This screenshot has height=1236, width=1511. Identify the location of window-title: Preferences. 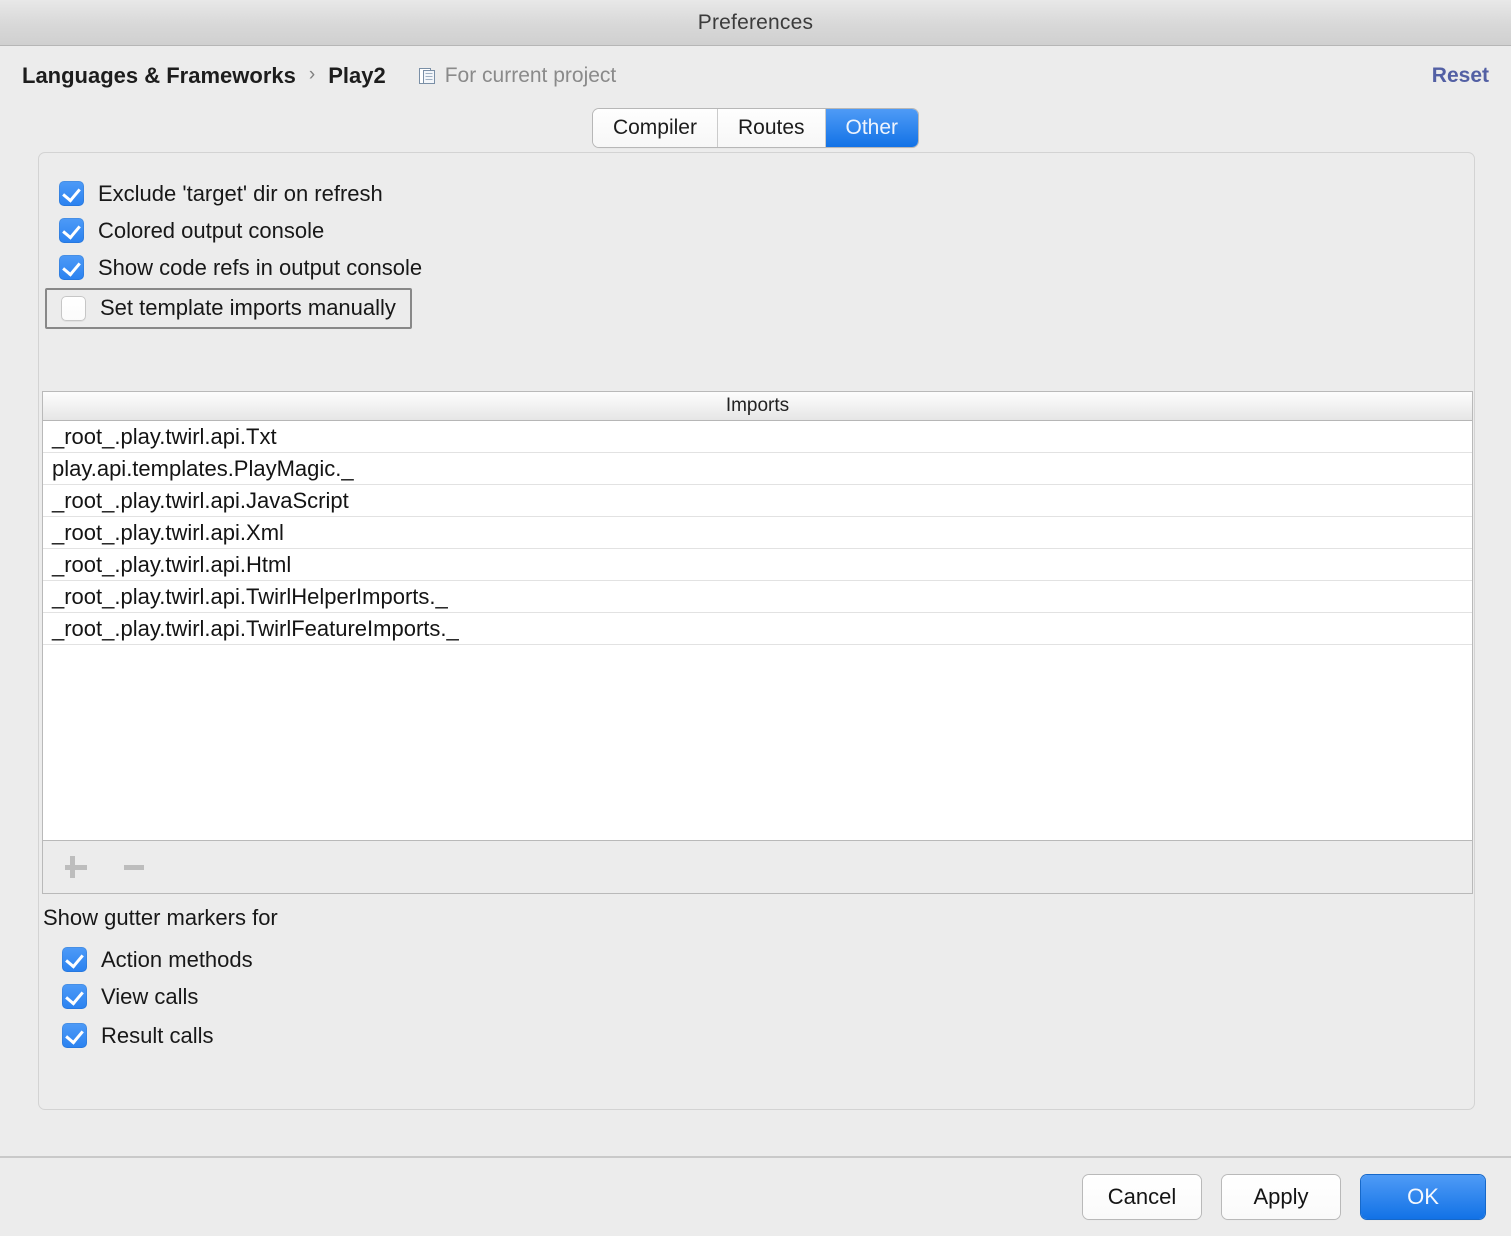
(755, 22).